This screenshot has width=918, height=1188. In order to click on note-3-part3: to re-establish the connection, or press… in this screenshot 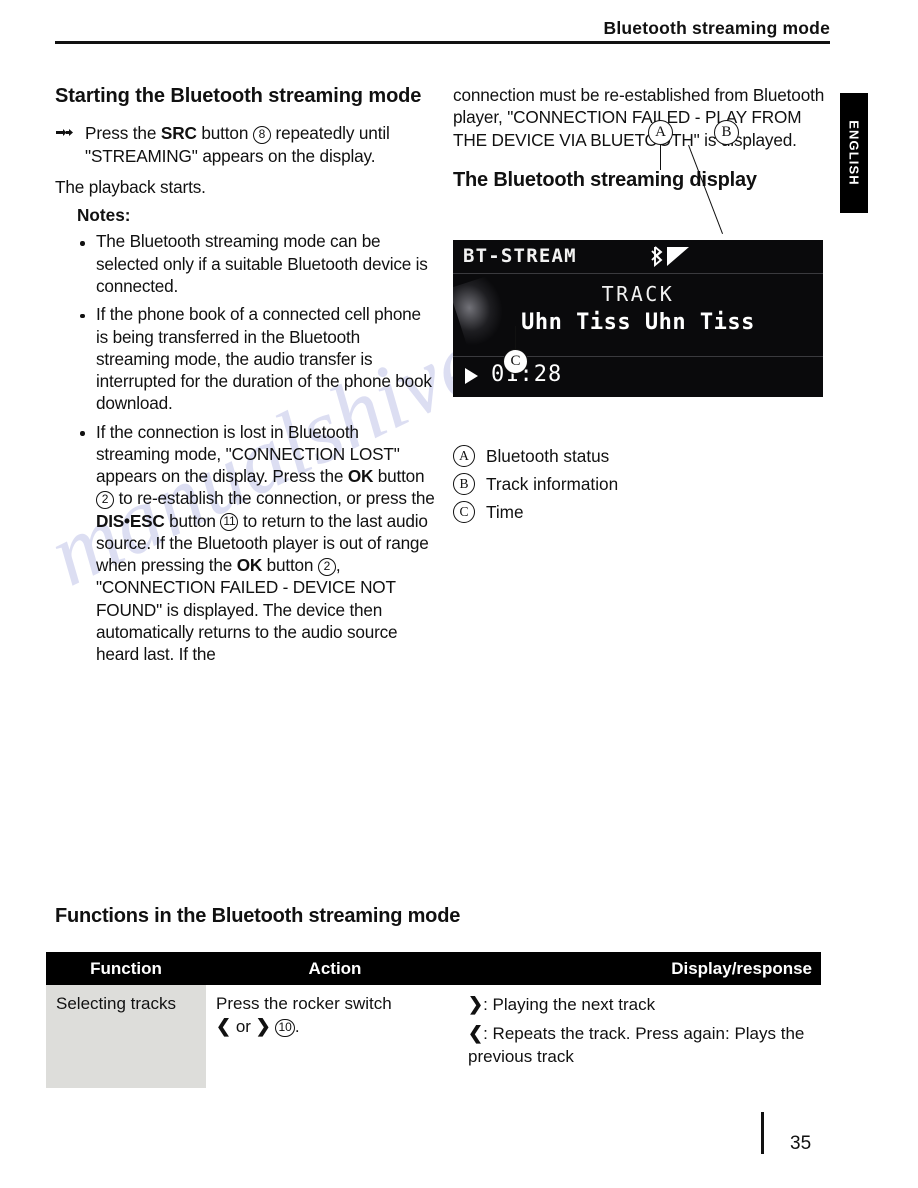, I will do `click(274, 498)`.